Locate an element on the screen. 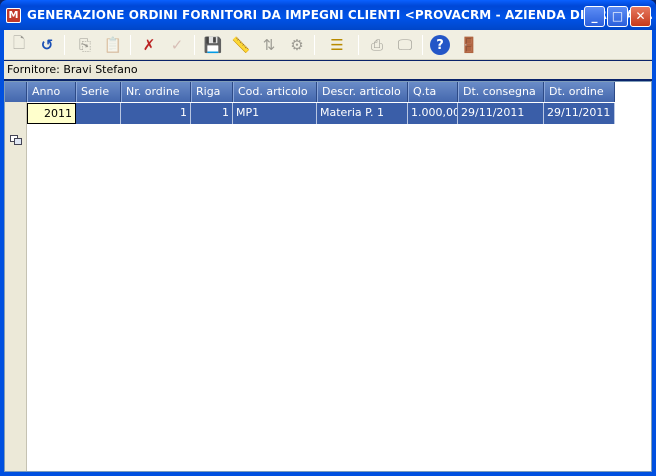  paste-icon: 📋 is located at coordinates (113, 45).